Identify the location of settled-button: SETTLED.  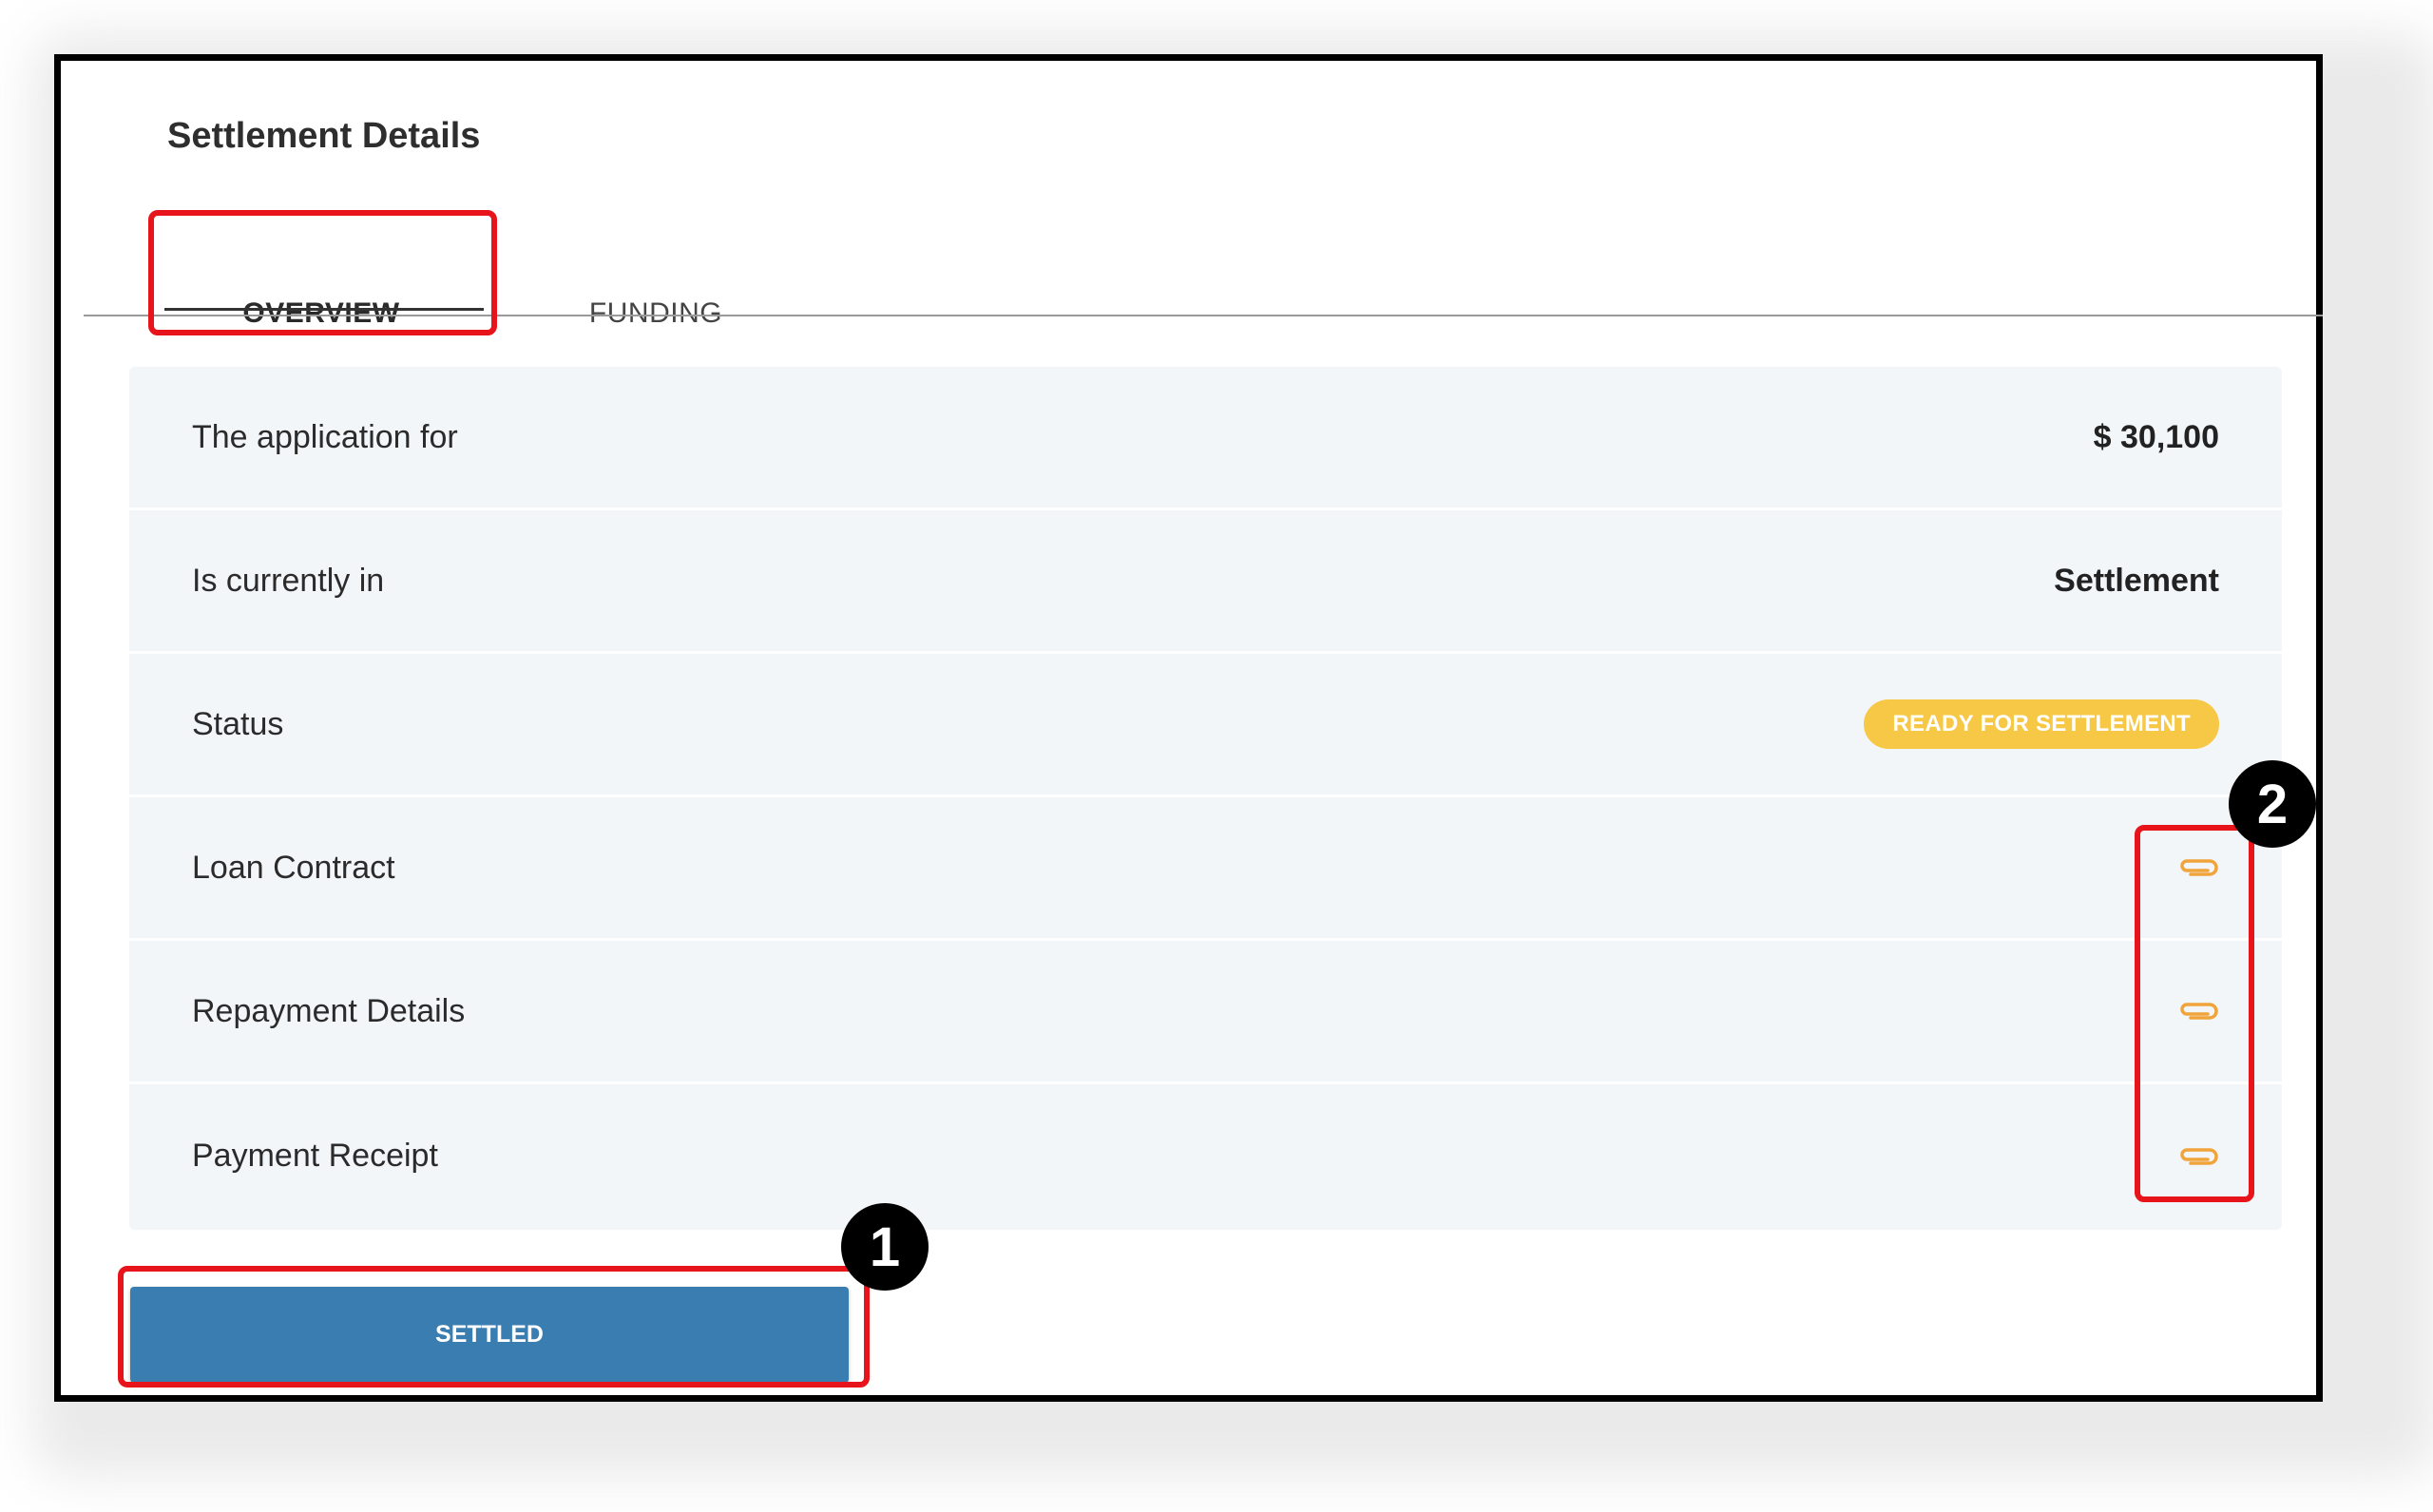
(490, 1335).